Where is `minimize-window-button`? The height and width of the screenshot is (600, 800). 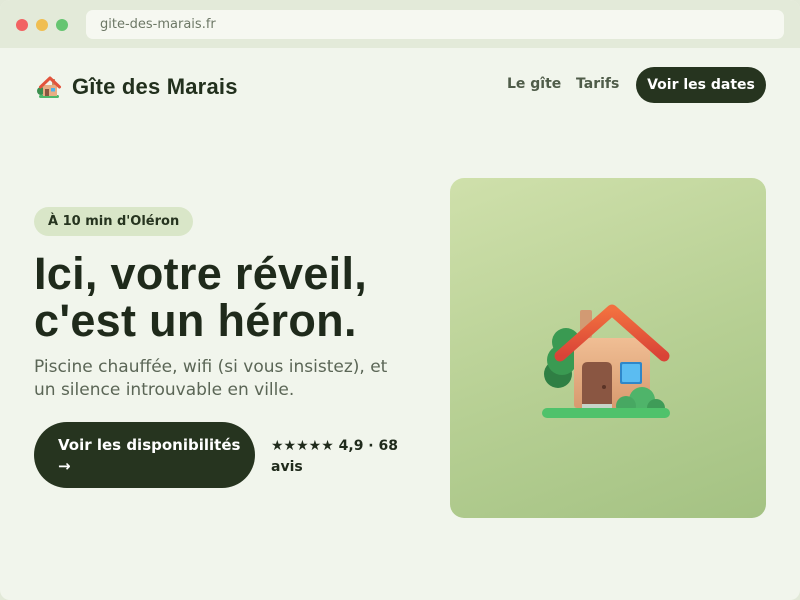
minimize-window-button is located at coordinates (42, 25).